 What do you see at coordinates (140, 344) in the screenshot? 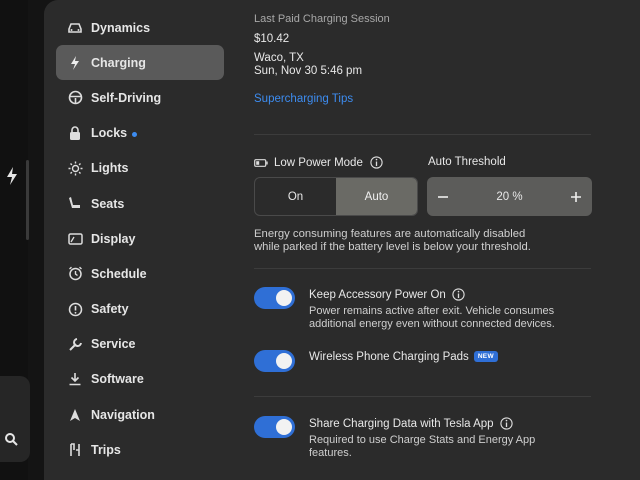
I see `sidebar-item-service: Service` at bounding box center [140, 344].